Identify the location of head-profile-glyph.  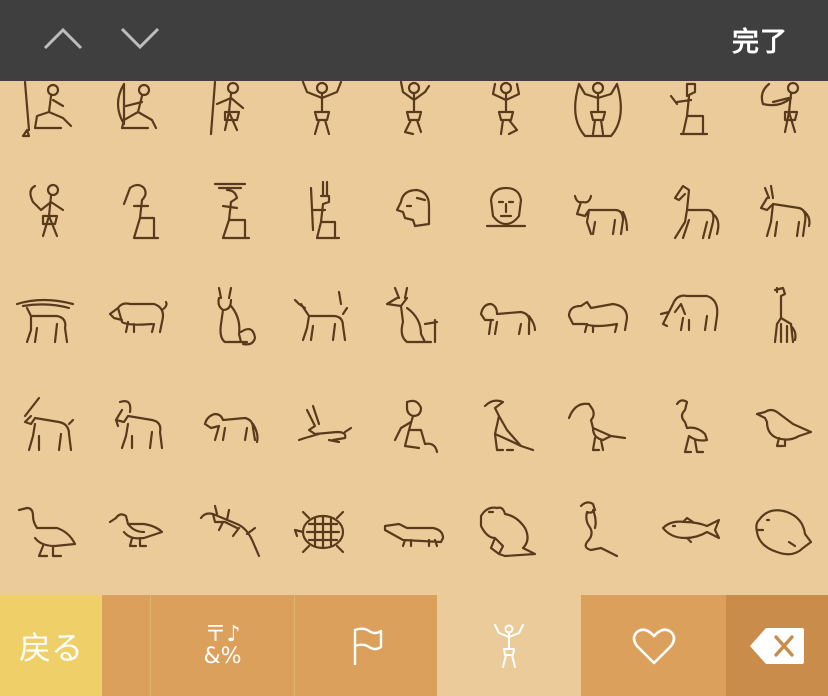
(414, 213).